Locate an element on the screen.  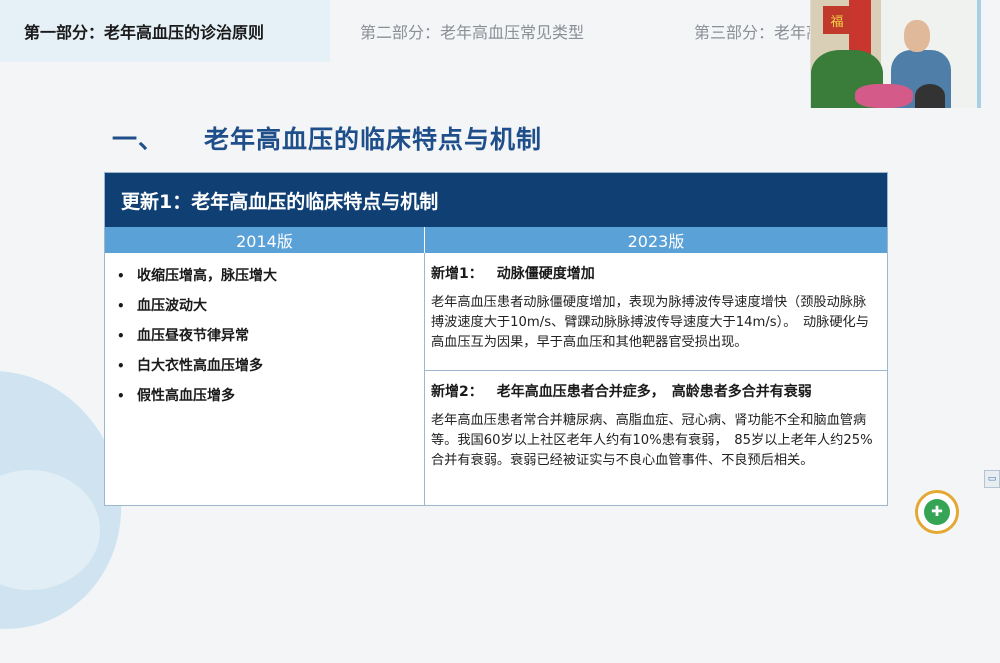
logo-emblem: ✚ is located at coordinates (937, 512).